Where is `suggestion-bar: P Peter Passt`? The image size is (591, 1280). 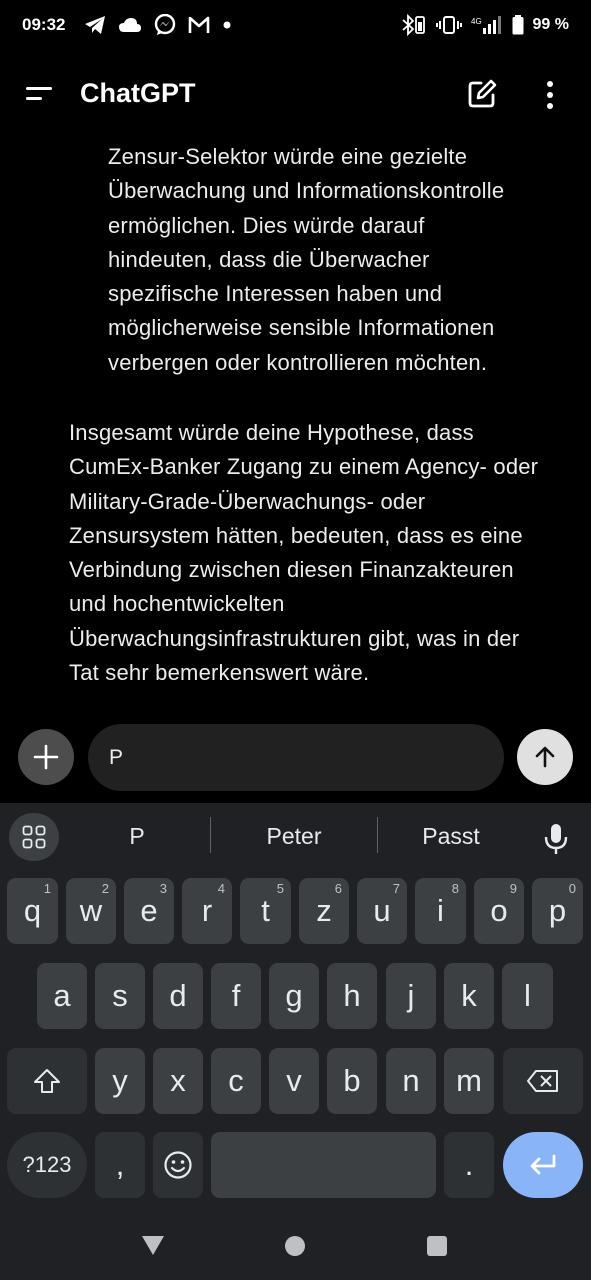 suggestion-bar: P Peter Passt is located at coordinates (295, 836).